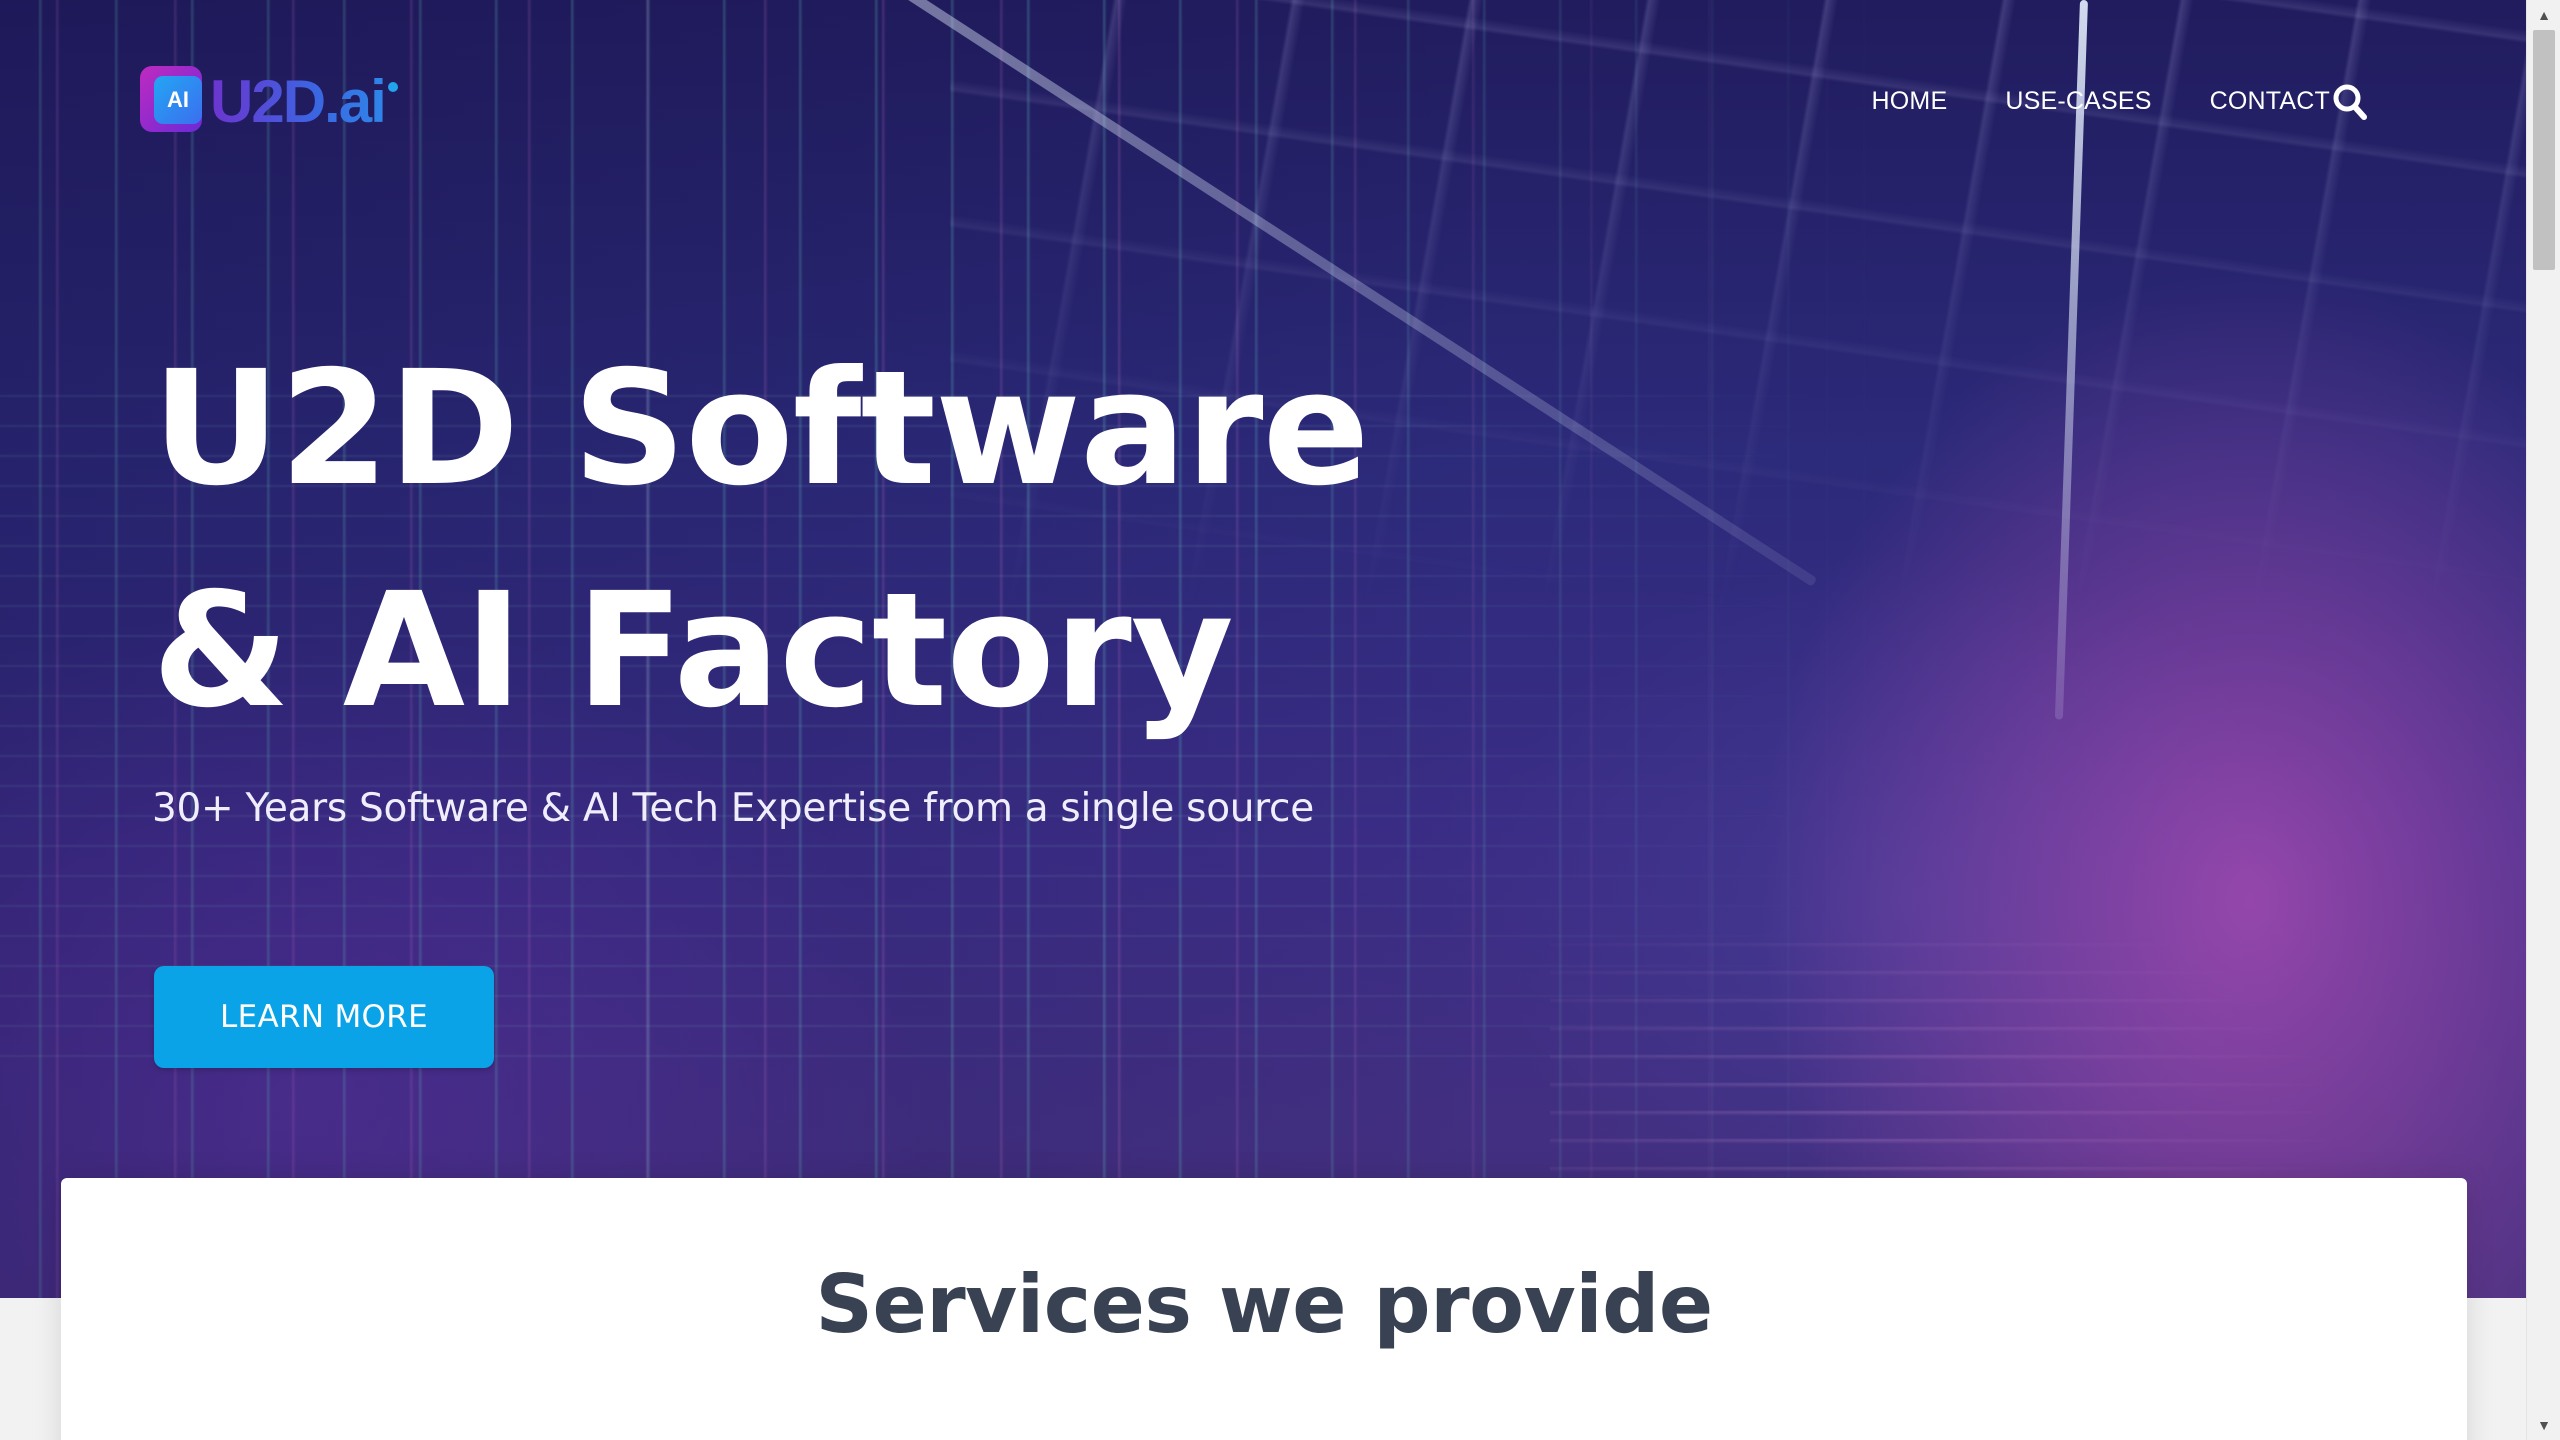 The height and width of the screenshot is (1440, 2560). I want to click on learn-more-button: LEARN MORE, so click(324, 1017).